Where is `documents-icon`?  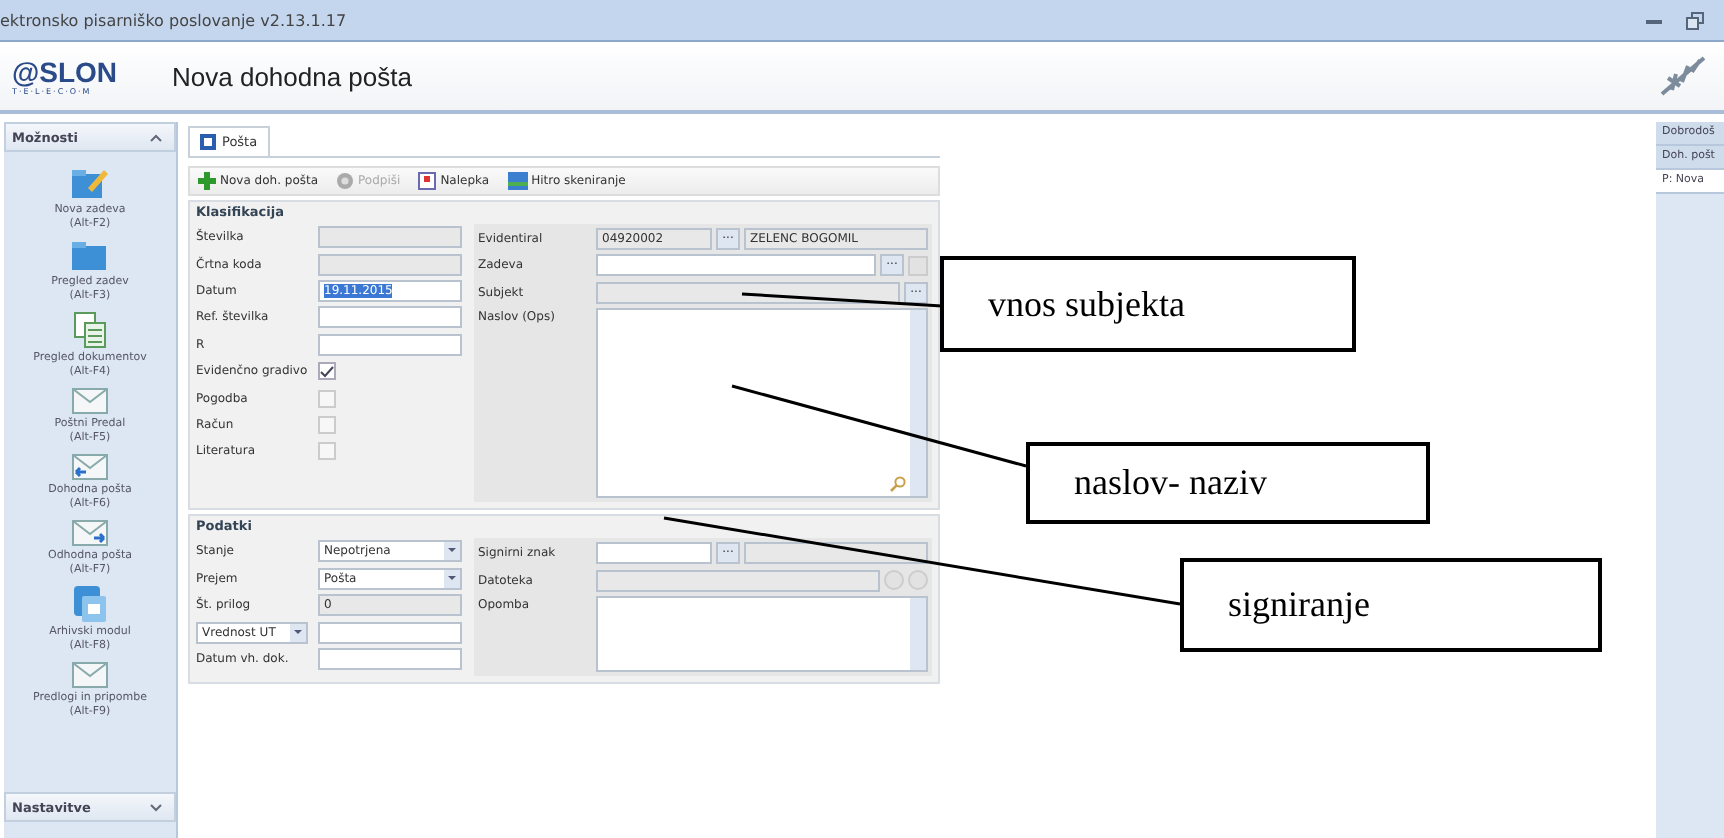 documents-icon is located at coordinates (90, 330).